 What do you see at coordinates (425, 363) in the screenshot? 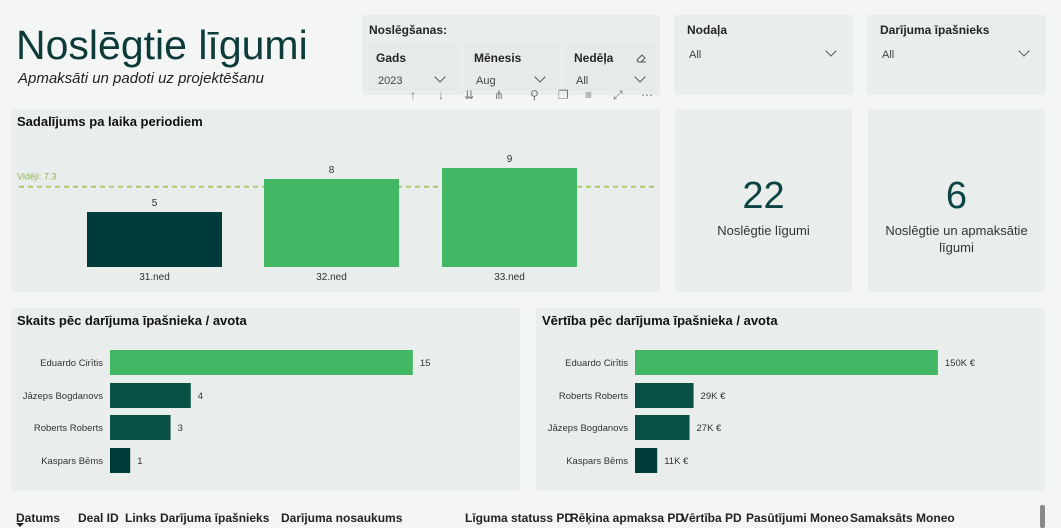
I see `data-label: 15` at bounding box center [425, 363].